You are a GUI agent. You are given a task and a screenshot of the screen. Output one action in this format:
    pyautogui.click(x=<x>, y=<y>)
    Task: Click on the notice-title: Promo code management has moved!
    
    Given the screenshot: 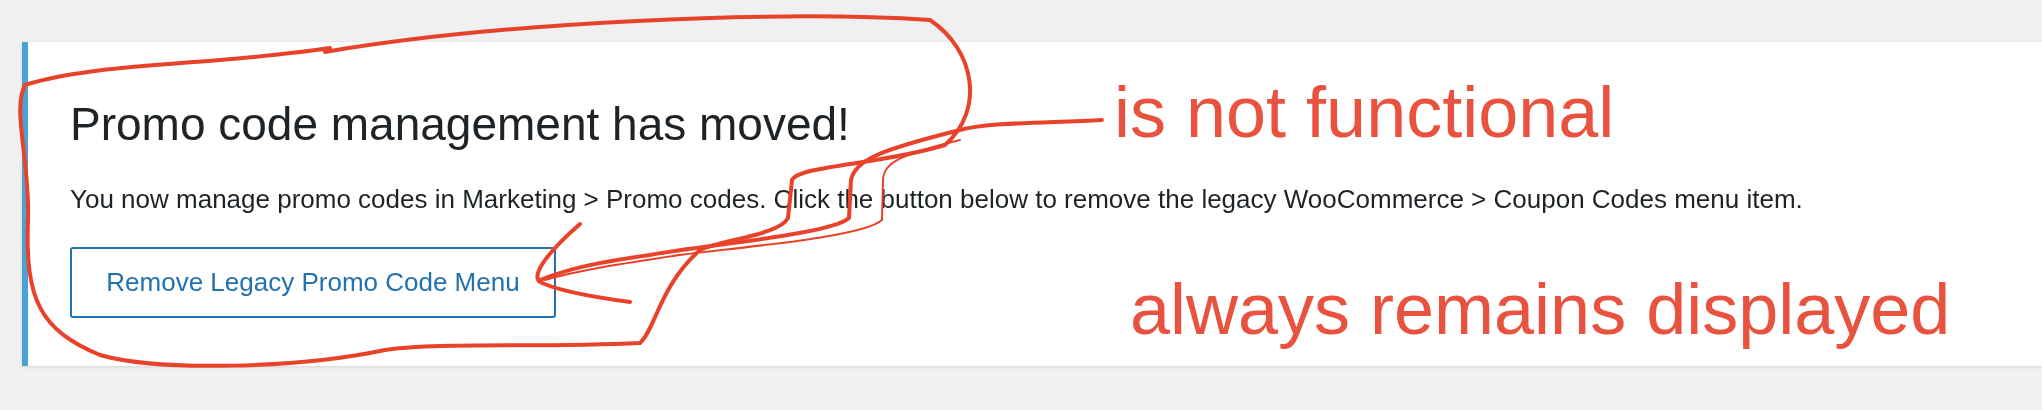 What is the action you would take?
    pyautogui.click(x=460, y=124)
    